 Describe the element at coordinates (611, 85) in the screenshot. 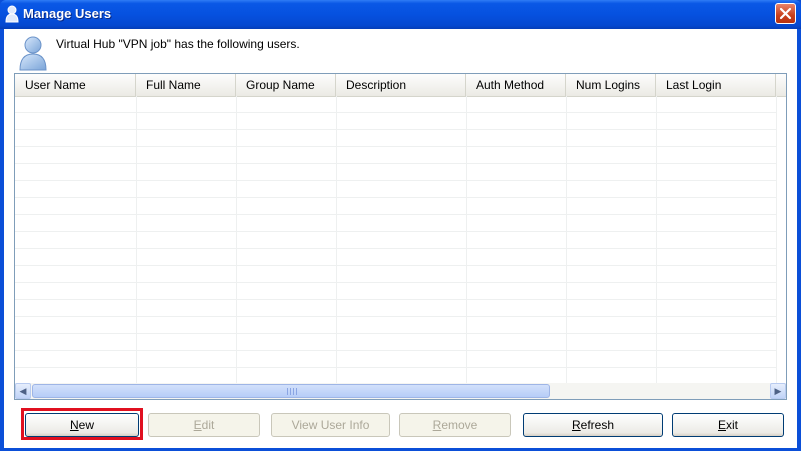

I see `column-header-num-logins: Num Logins` at that location.